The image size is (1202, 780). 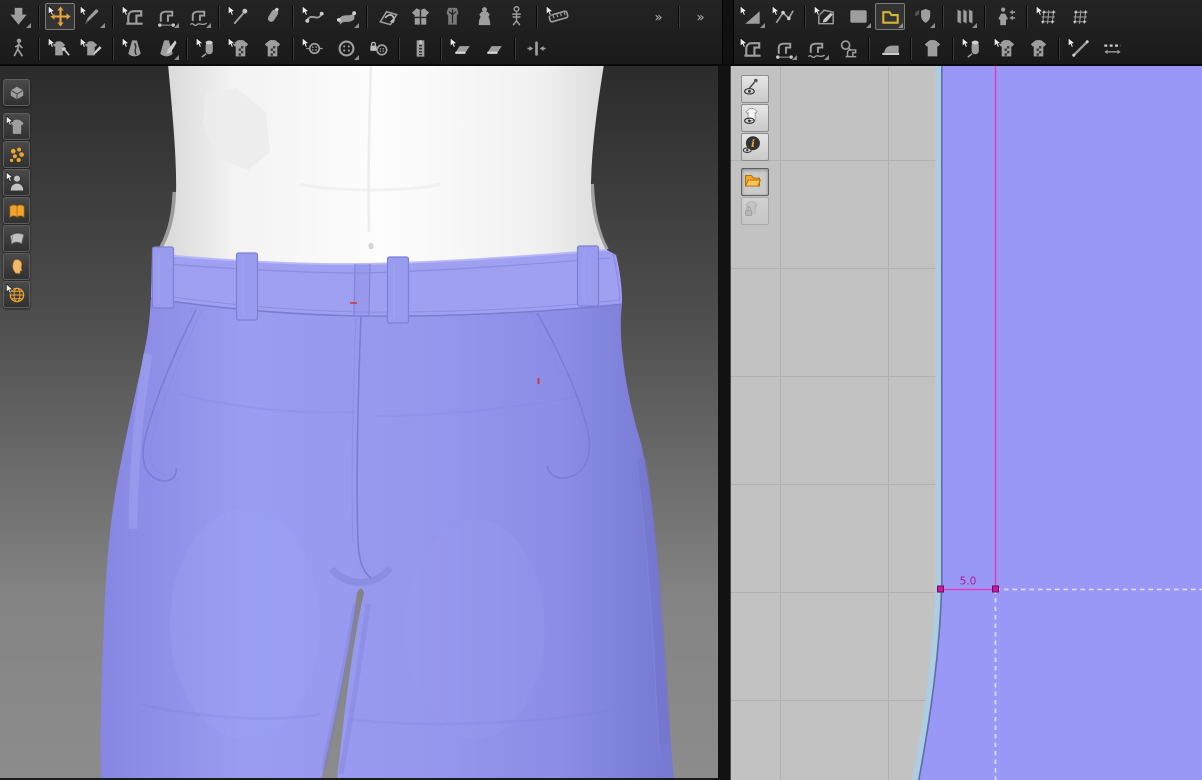 What do you see at coordinates (848, 48) in the screenshot?
I see `inspect-sewing-tool` at bounding box center [848, 48].